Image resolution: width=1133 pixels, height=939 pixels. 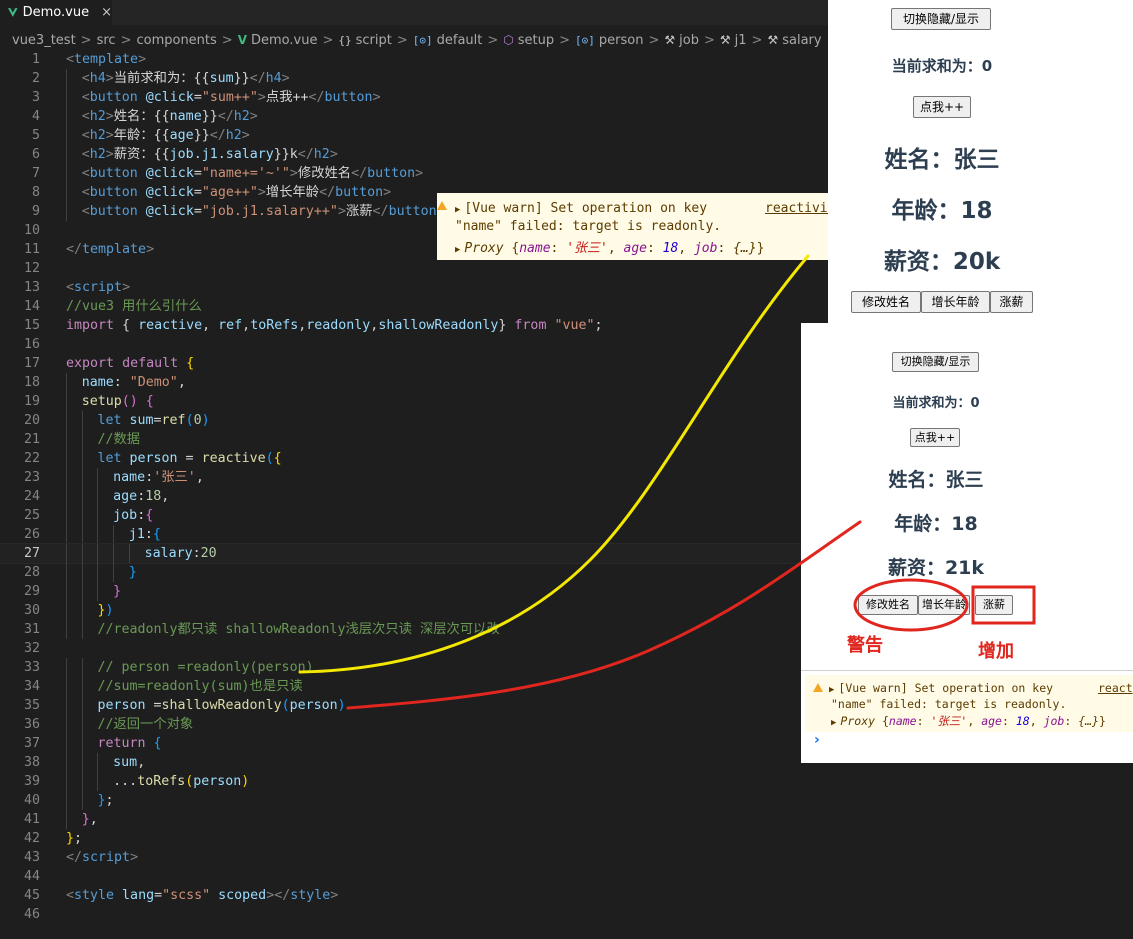 I want to click on red-arrow-stroke, so click(x=604, y=615).